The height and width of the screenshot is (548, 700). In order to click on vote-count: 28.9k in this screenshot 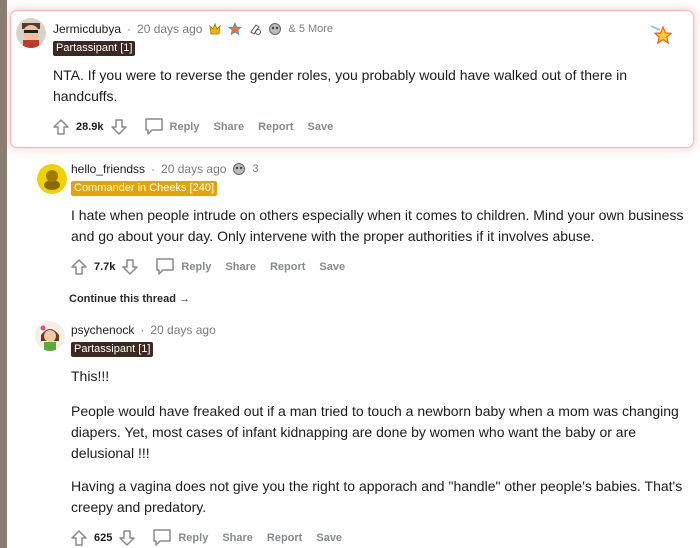, I will do `click(90, 127)`.